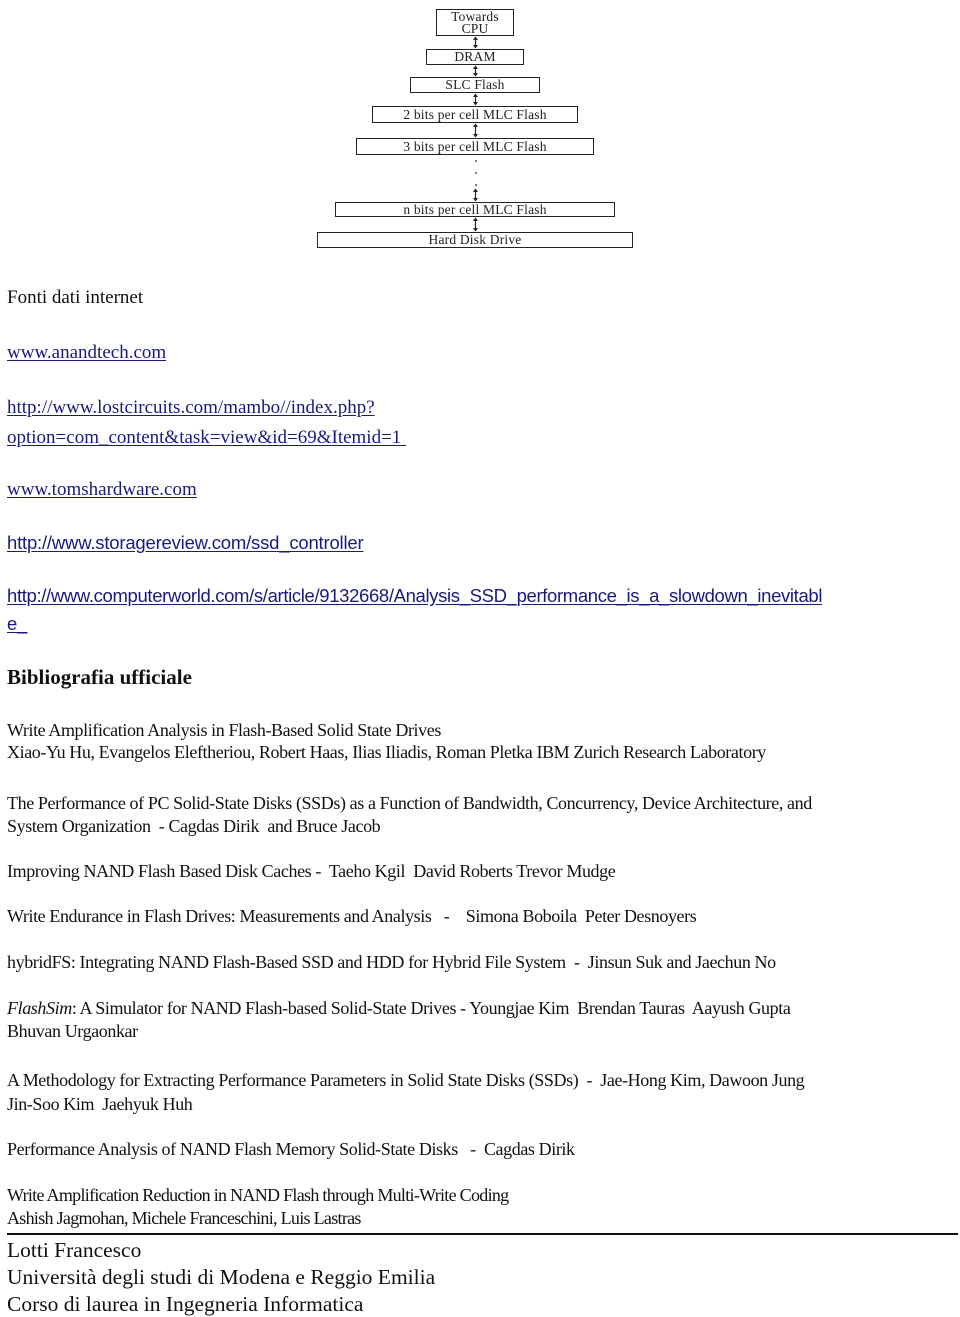  Describe the element at coordinates (75, 297) in the screenshot. I see `internet-sources-heading: Fonti dati internet` at that location.